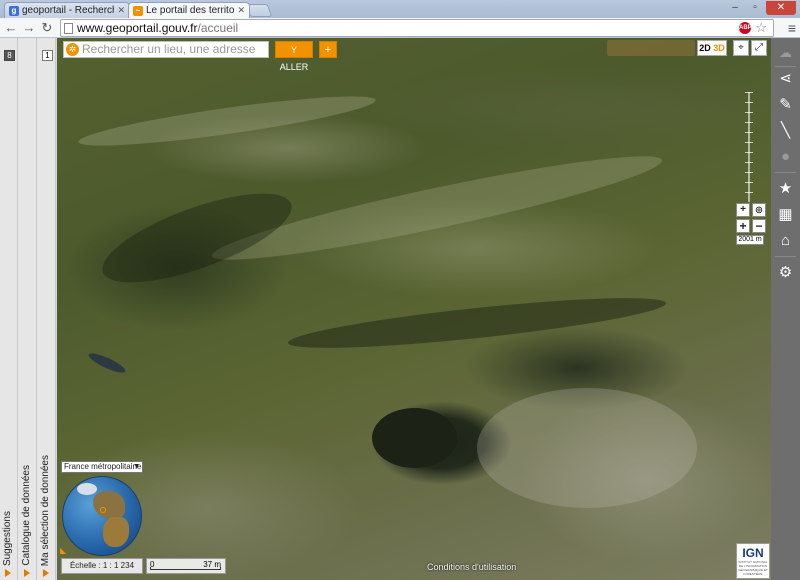  I want to click on selection-column: 1 Ma sélection de données, so click(47, 309).